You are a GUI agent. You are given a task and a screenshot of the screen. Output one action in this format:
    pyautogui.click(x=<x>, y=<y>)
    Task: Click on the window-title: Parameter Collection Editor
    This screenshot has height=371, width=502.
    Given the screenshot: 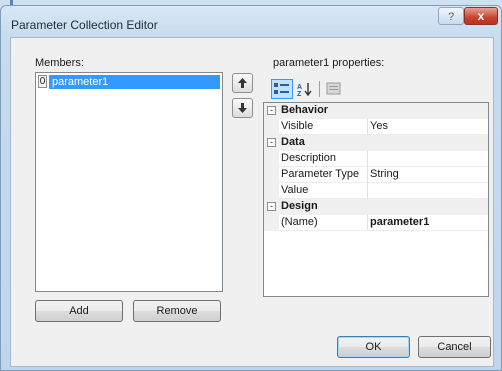 What is the action you would take?
    pyautogui.click(x=84, y=25)
    